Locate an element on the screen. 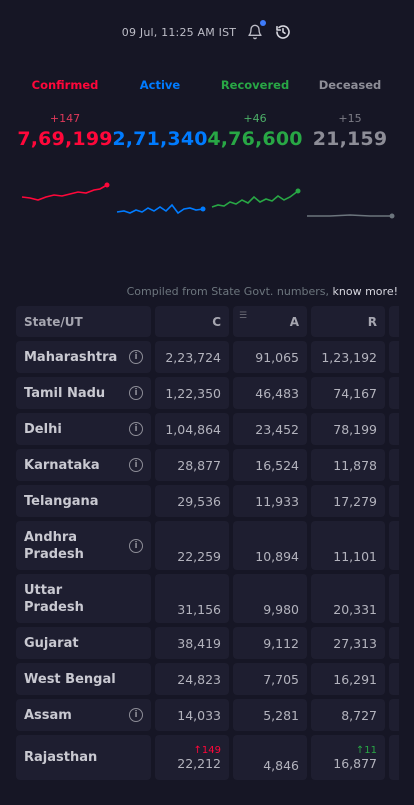  table-row: Assam i 14,033 5,281 8,727 is located at coordinates (215, 715).